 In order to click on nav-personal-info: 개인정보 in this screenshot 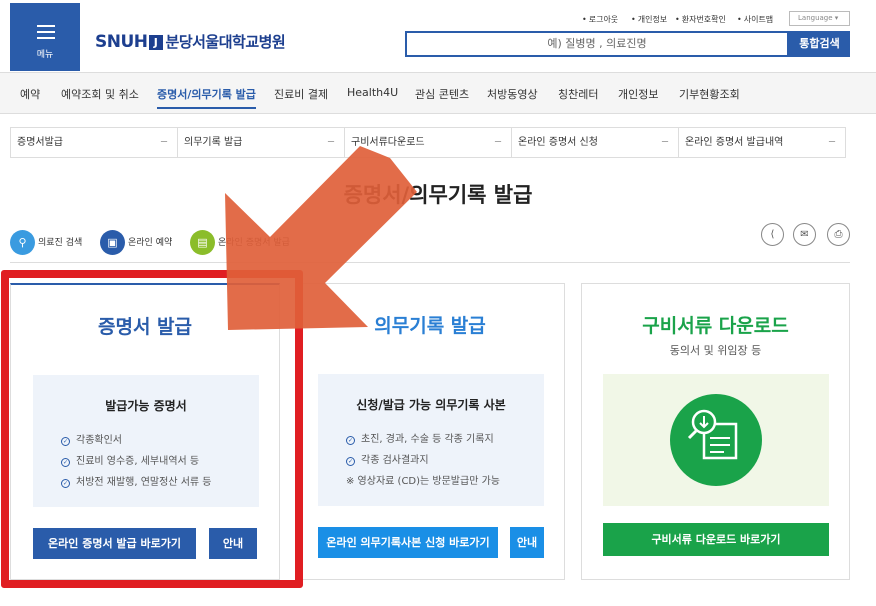, I will do `click(638, 94)`.